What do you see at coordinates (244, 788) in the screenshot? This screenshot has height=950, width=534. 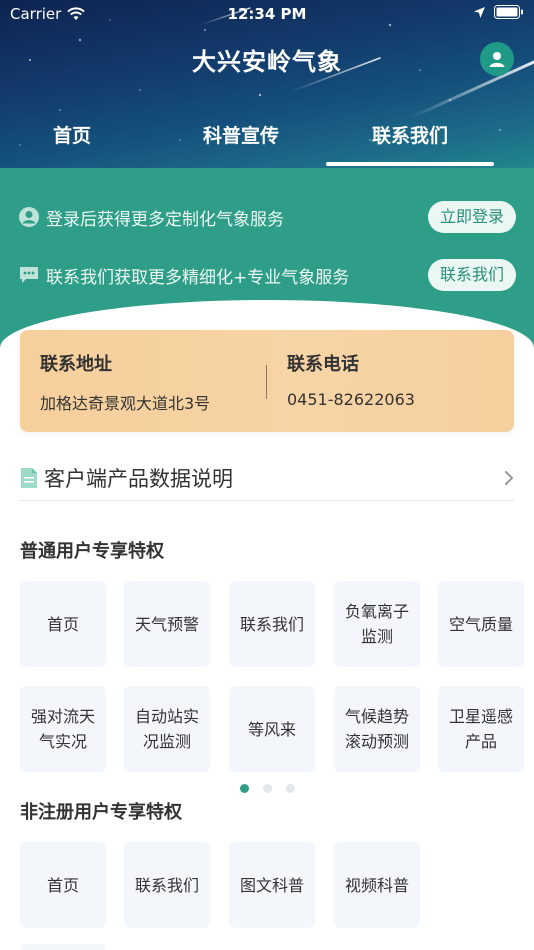 I see `page-dot-active` at bounding box center [244, 788].